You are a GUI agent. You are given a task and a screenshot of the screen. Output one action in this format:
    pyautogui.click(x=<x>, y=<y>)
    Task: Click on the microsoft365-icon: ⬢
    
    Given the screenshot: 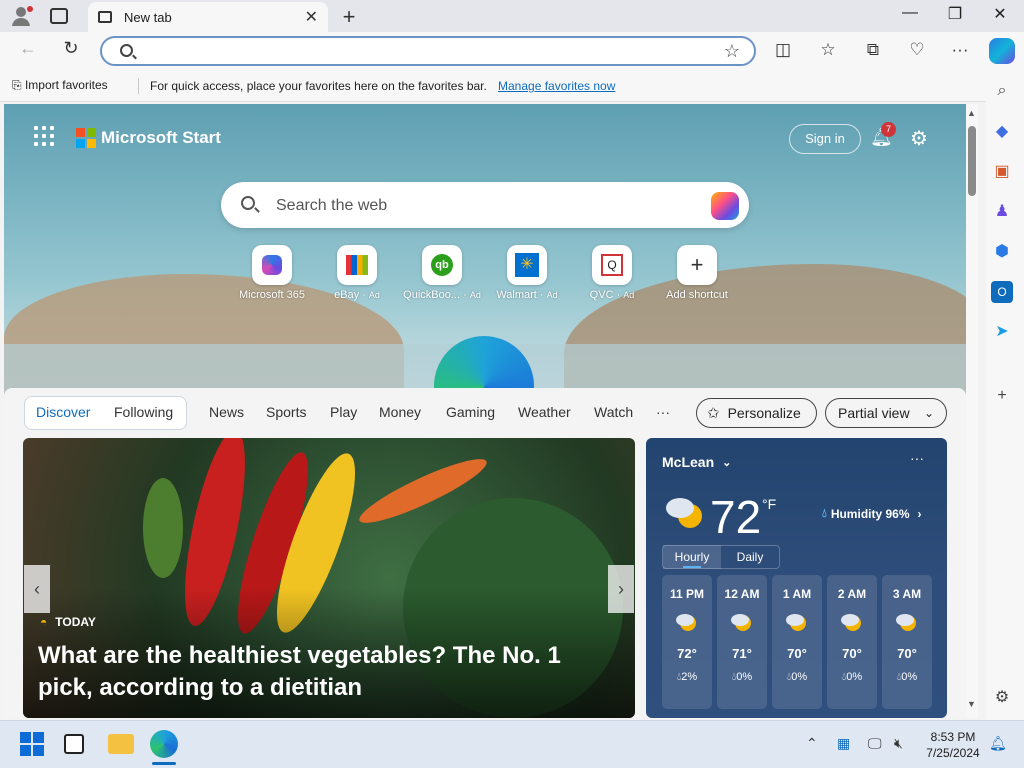 What is the action you would take?
    pyautogui.click(x=1002, y=252)
    